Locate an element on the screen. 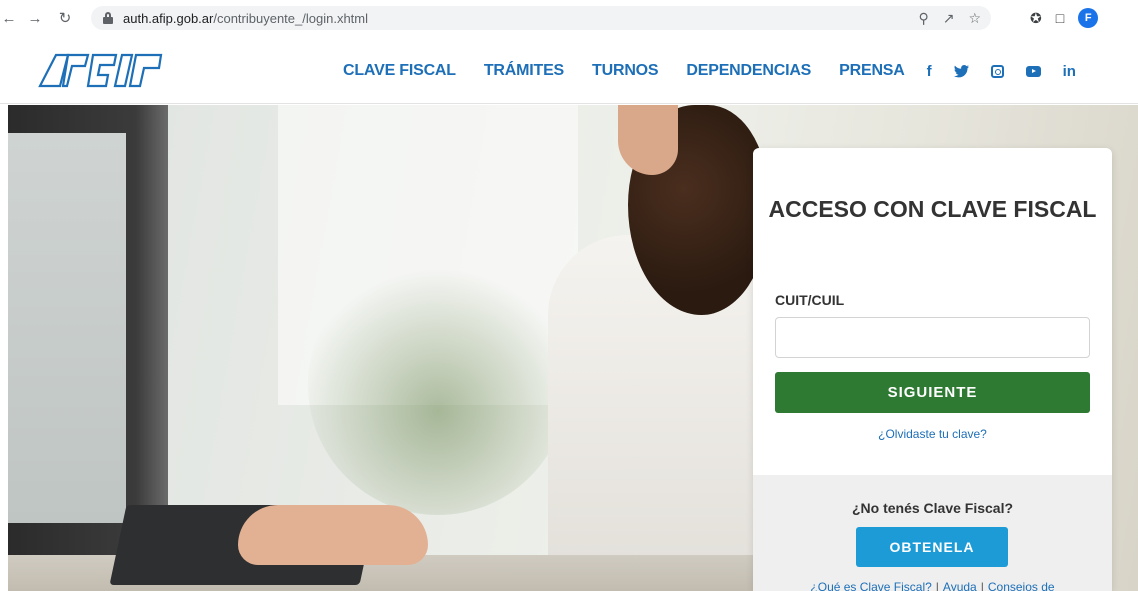 This screenshot has height=591, width=1138. side-panel-icon: □ is located at coordinates (1060, 18).